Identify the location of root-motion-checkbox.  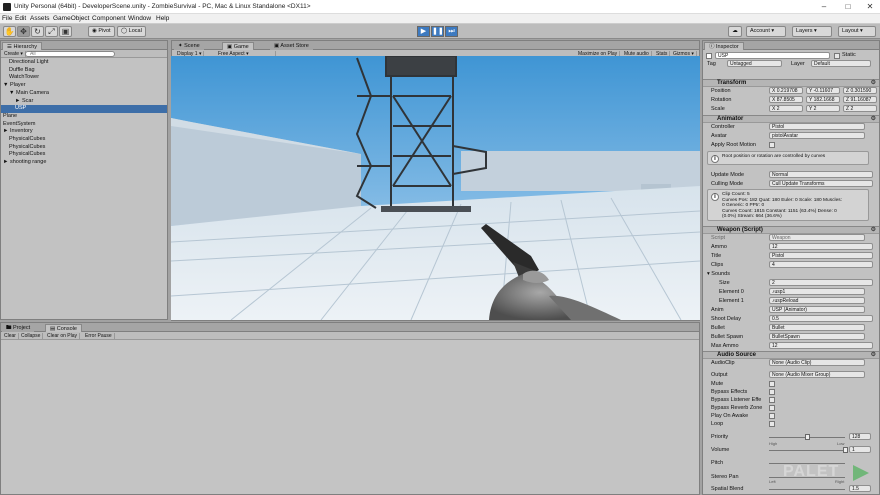
(772, 145).